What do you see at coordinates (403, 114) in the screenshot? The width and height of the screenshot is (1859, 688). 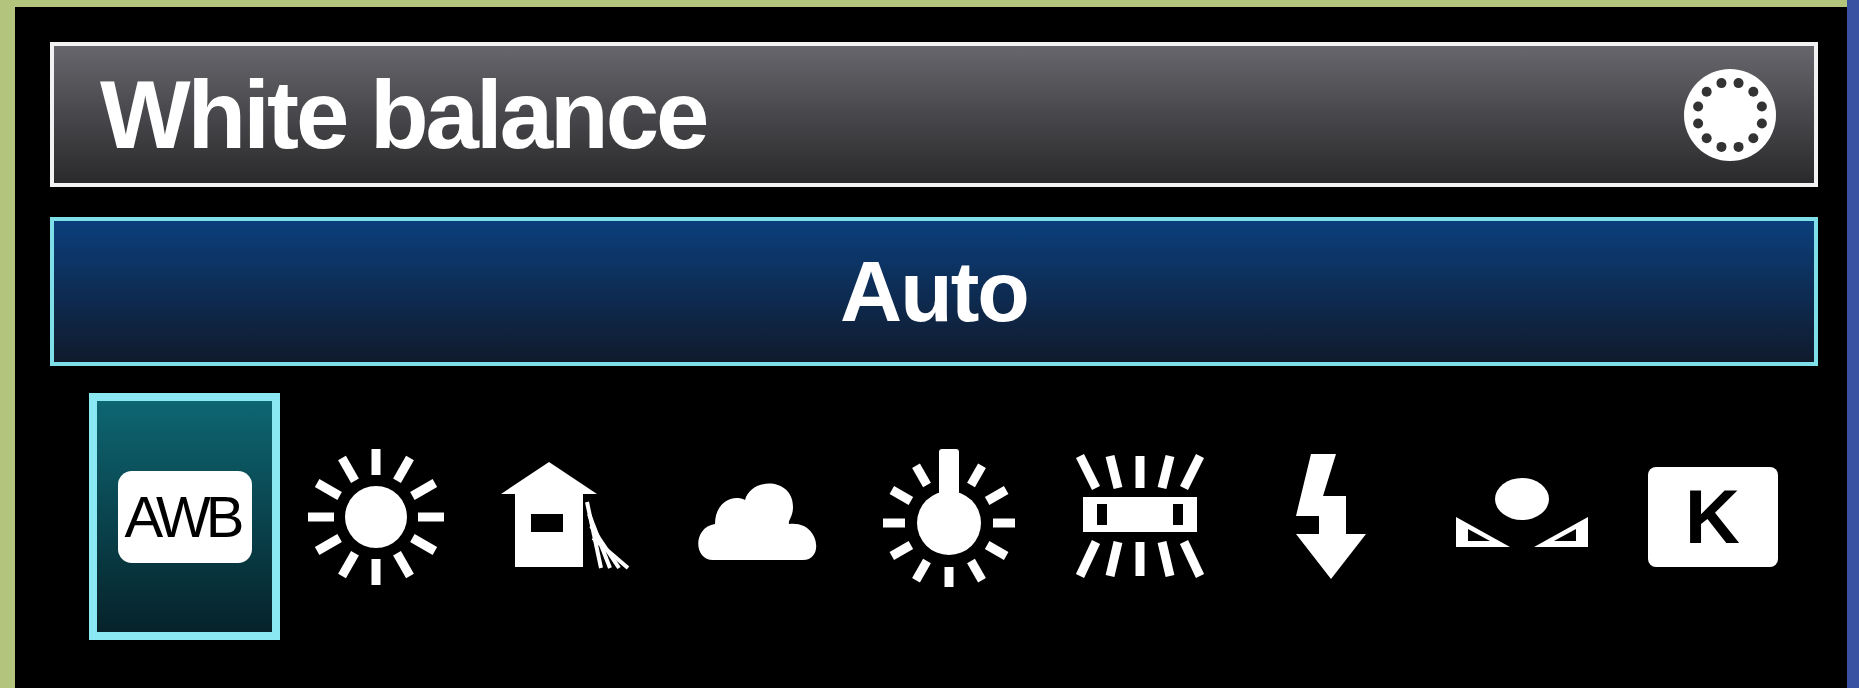 I see `menu-title: White balance` at bounding box center [403, 114].